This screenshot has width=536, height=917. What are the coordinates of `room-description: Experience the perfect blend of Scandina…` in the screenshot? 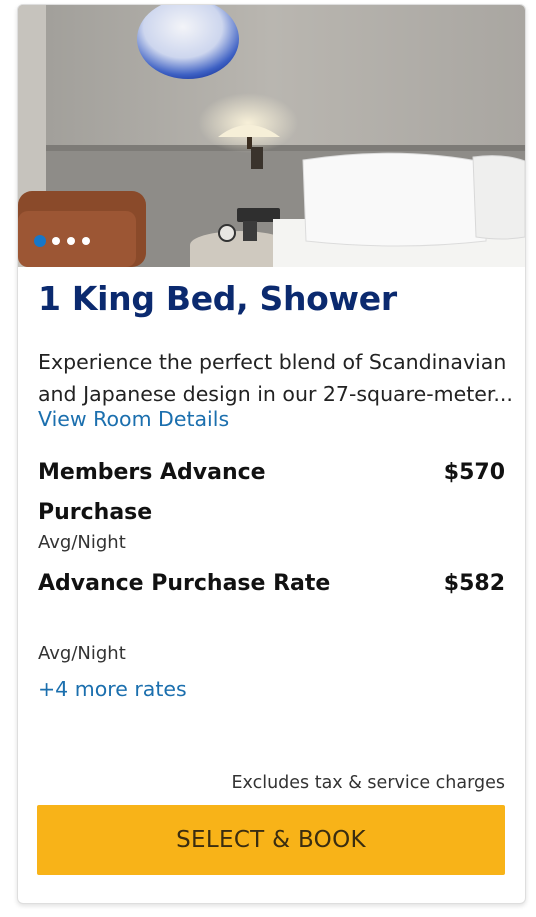 It's located at (275, 378).